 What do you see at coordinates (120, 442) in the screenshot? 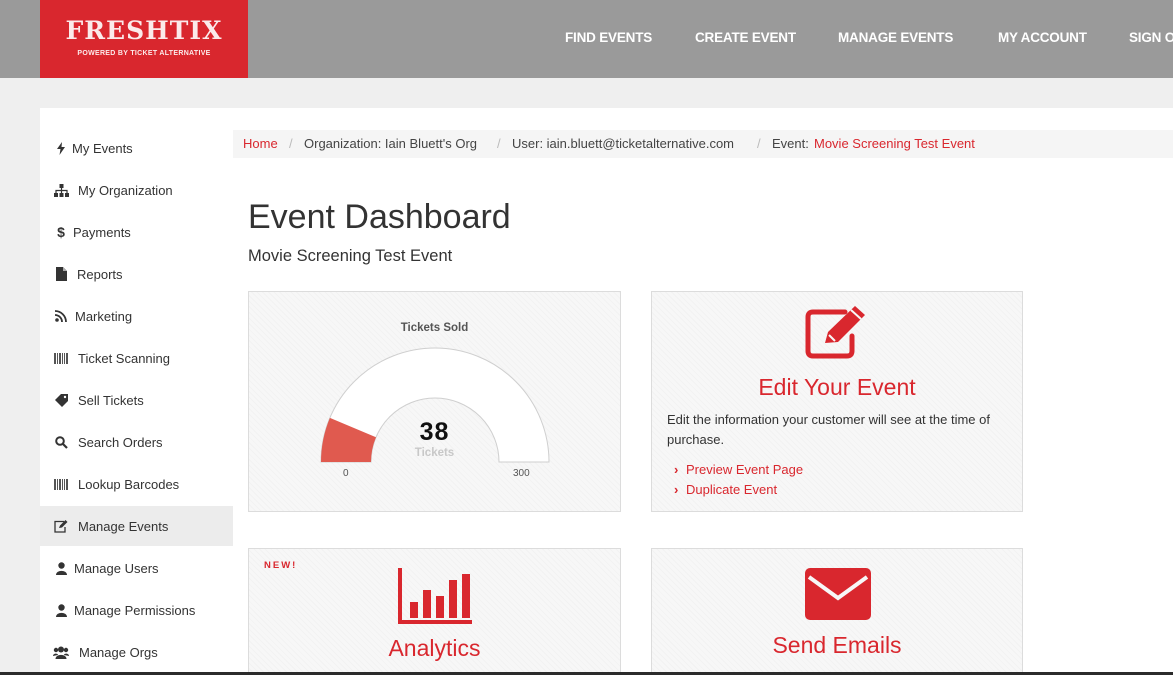
I see `sidebar-item-label: Search Orders` at bounding box center [120, 442].